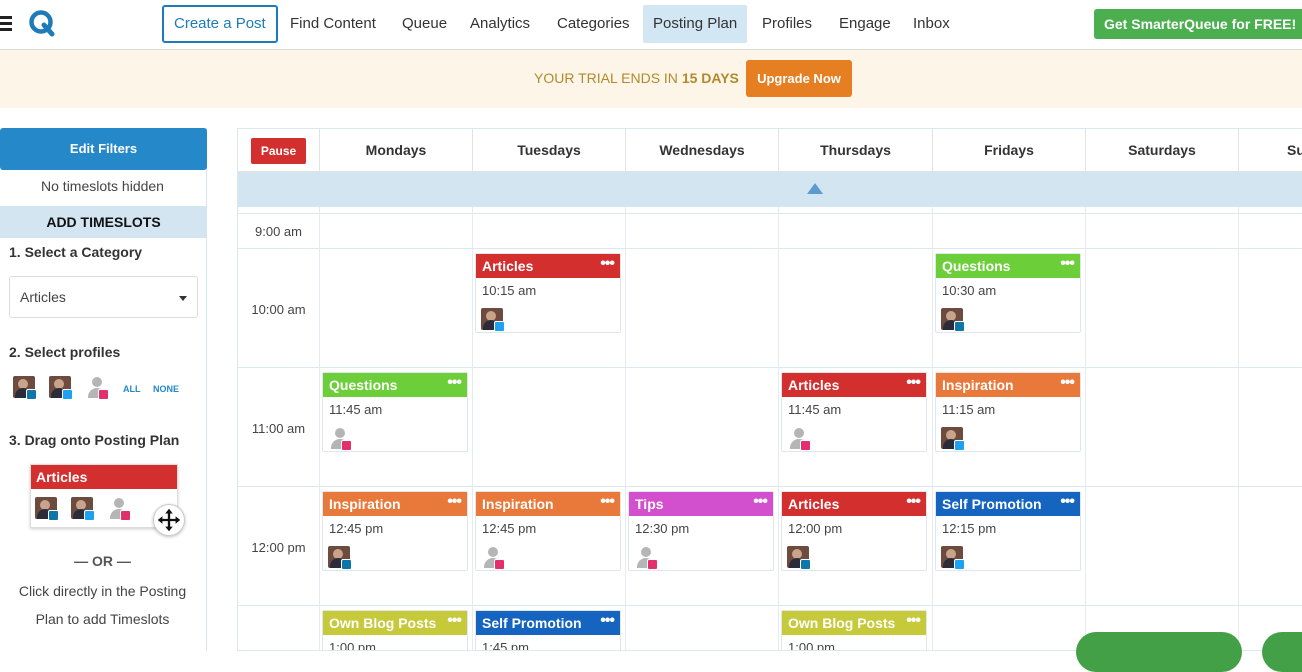  Describe the element at coordinates (509, 290) in the screenshot. I see `timeslot-time: 10:15 am` at that location.